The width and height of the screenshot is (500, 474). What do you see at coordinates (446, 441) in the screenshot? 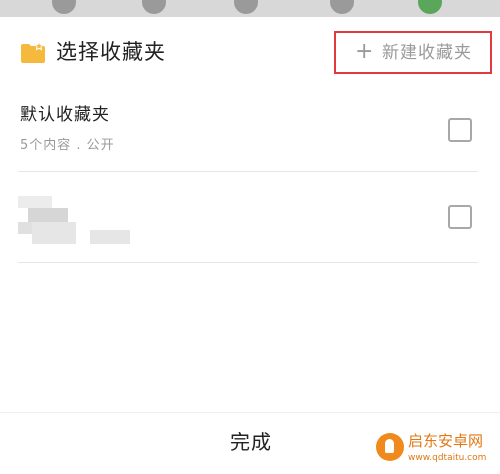
I see `watermark-title: 启东安卓网` at bounding box center [446, 441].